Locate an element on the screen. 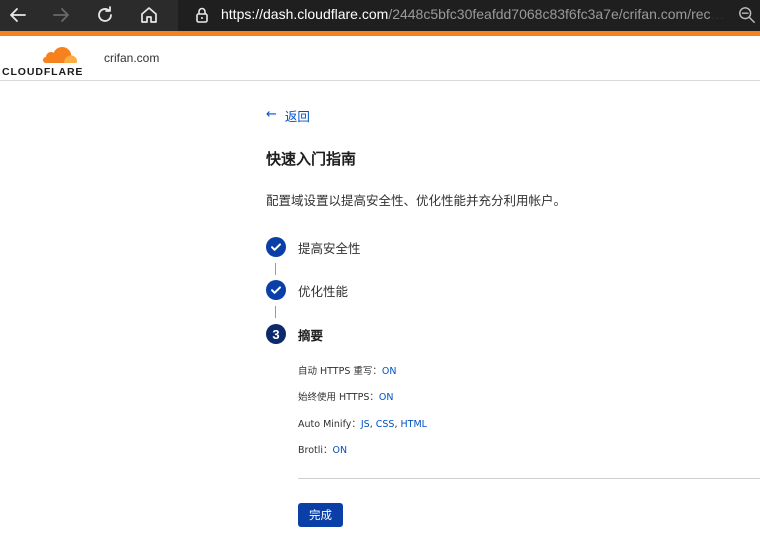 This screenshot has height=538, width=760. back-link: ← 返回 is located at coordinates (288, 115).